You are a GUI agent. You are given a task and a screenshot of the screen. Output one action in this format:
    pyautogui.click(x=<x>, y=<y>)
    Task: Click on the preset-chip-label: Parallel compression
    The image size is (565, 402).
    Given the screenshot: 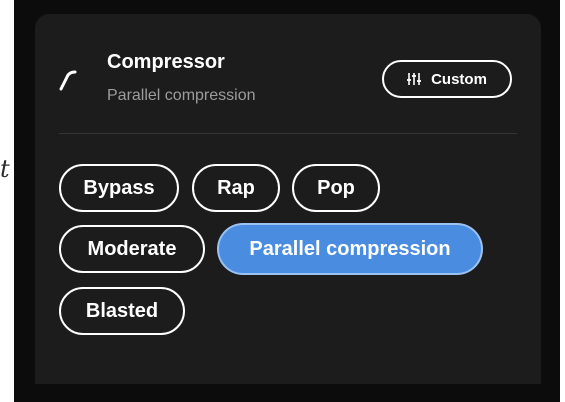 What is the action you would take?
    pyautogui.click(x=350, y=248)
    